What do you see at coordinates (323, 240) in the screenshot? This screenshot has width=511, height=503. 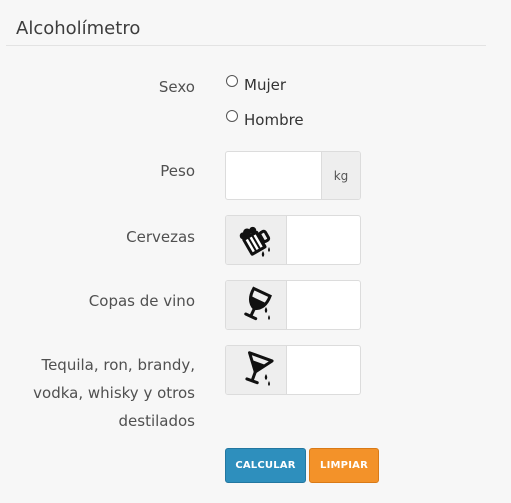 I see `cervezas-input` at bounding box center [323, 240].